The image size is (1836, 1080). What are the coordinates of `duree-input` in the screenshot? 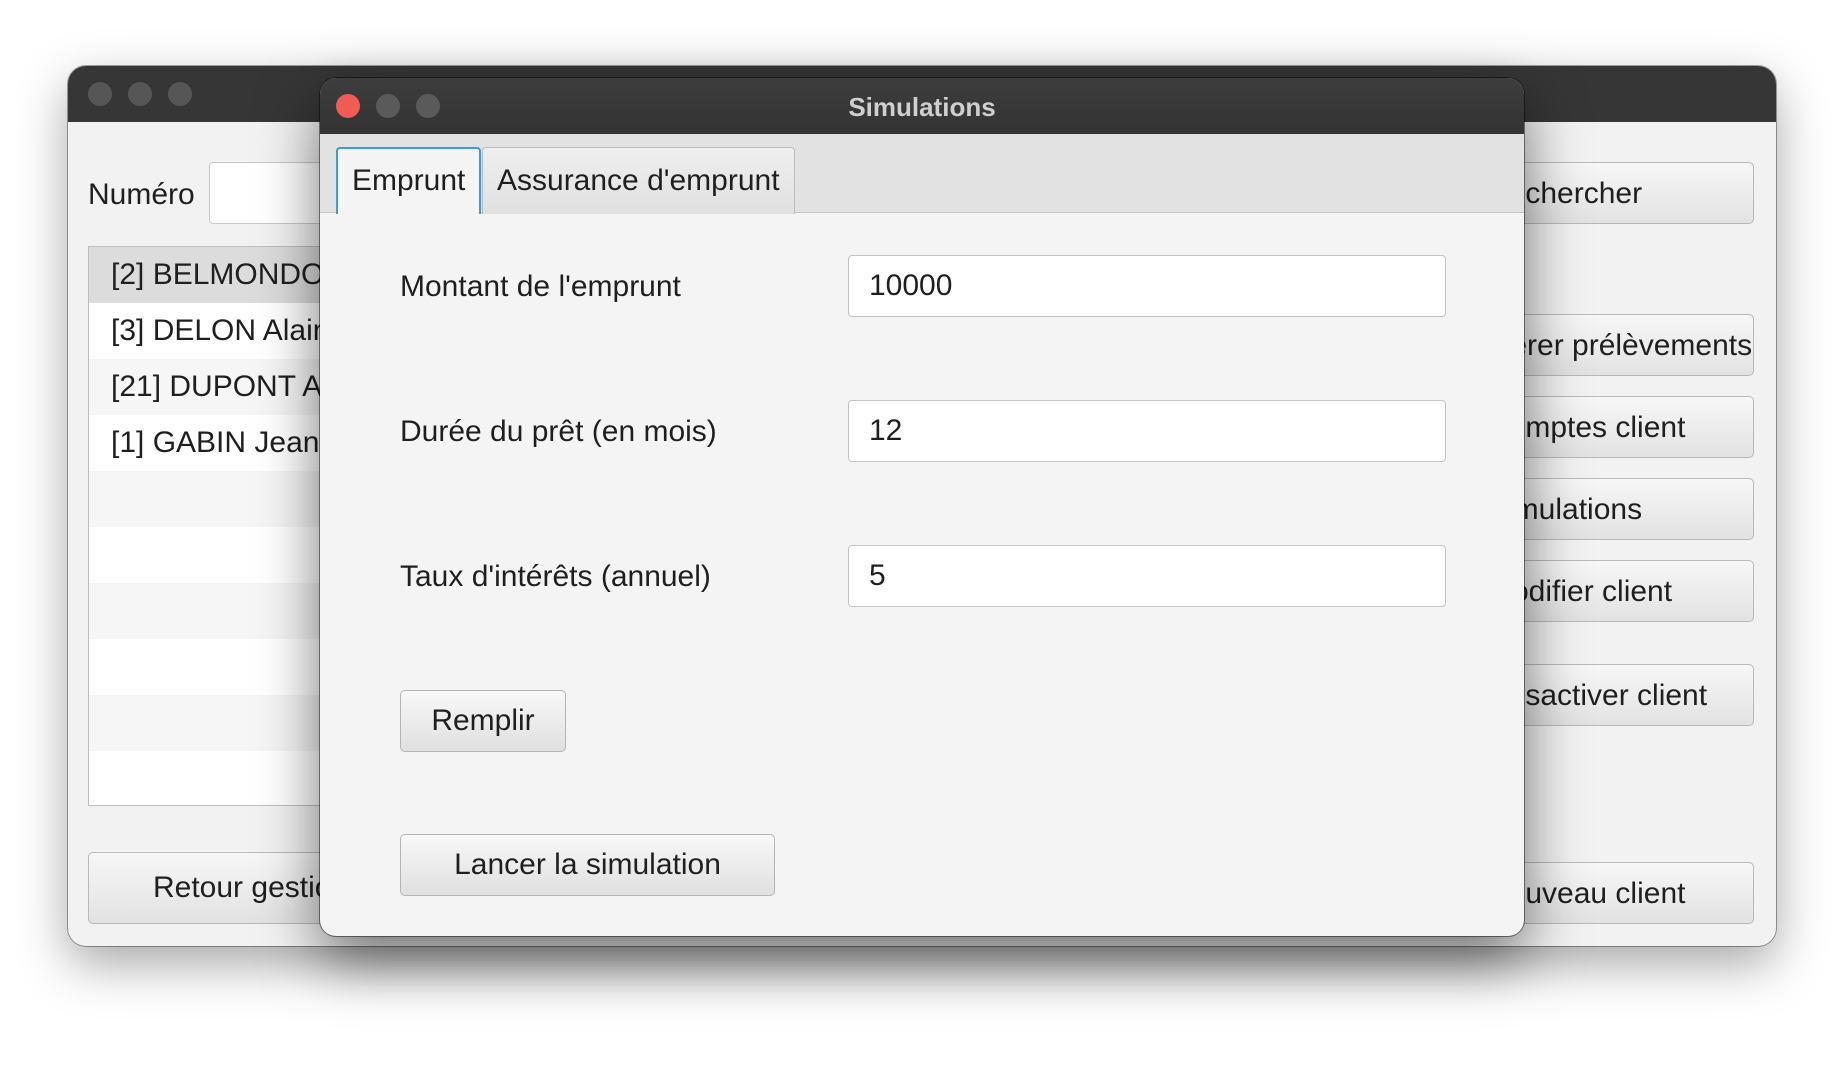 It's located at (1147, 431).